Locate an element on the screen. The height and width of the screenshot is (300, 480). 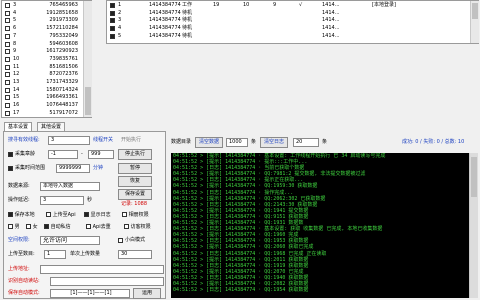
option-opts_row2-3: Api去重 is located at coordinates (98, 227).